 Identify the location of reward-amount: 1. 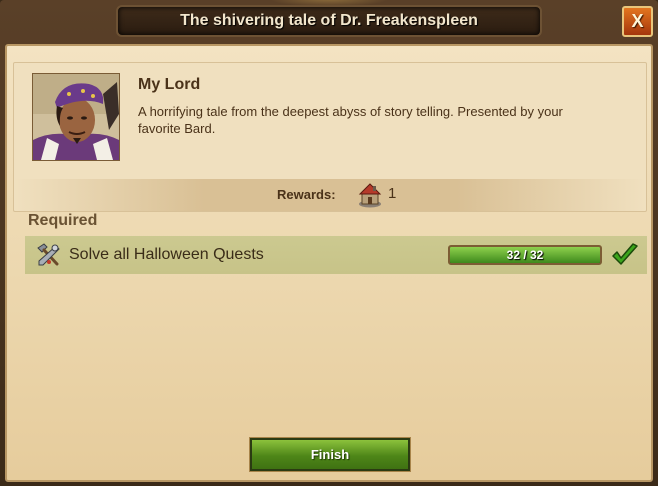
(392, 193).